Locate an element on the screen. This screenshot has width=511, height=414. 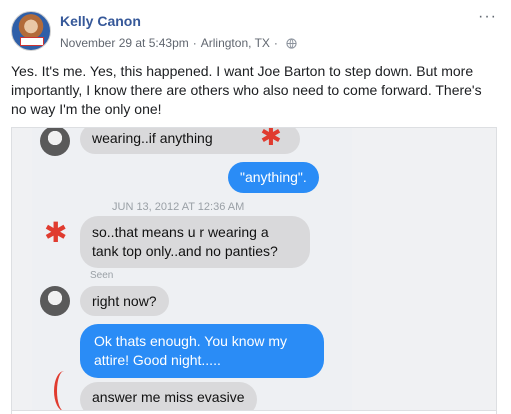
image-bottom-border is located at coordinates (254, 412).